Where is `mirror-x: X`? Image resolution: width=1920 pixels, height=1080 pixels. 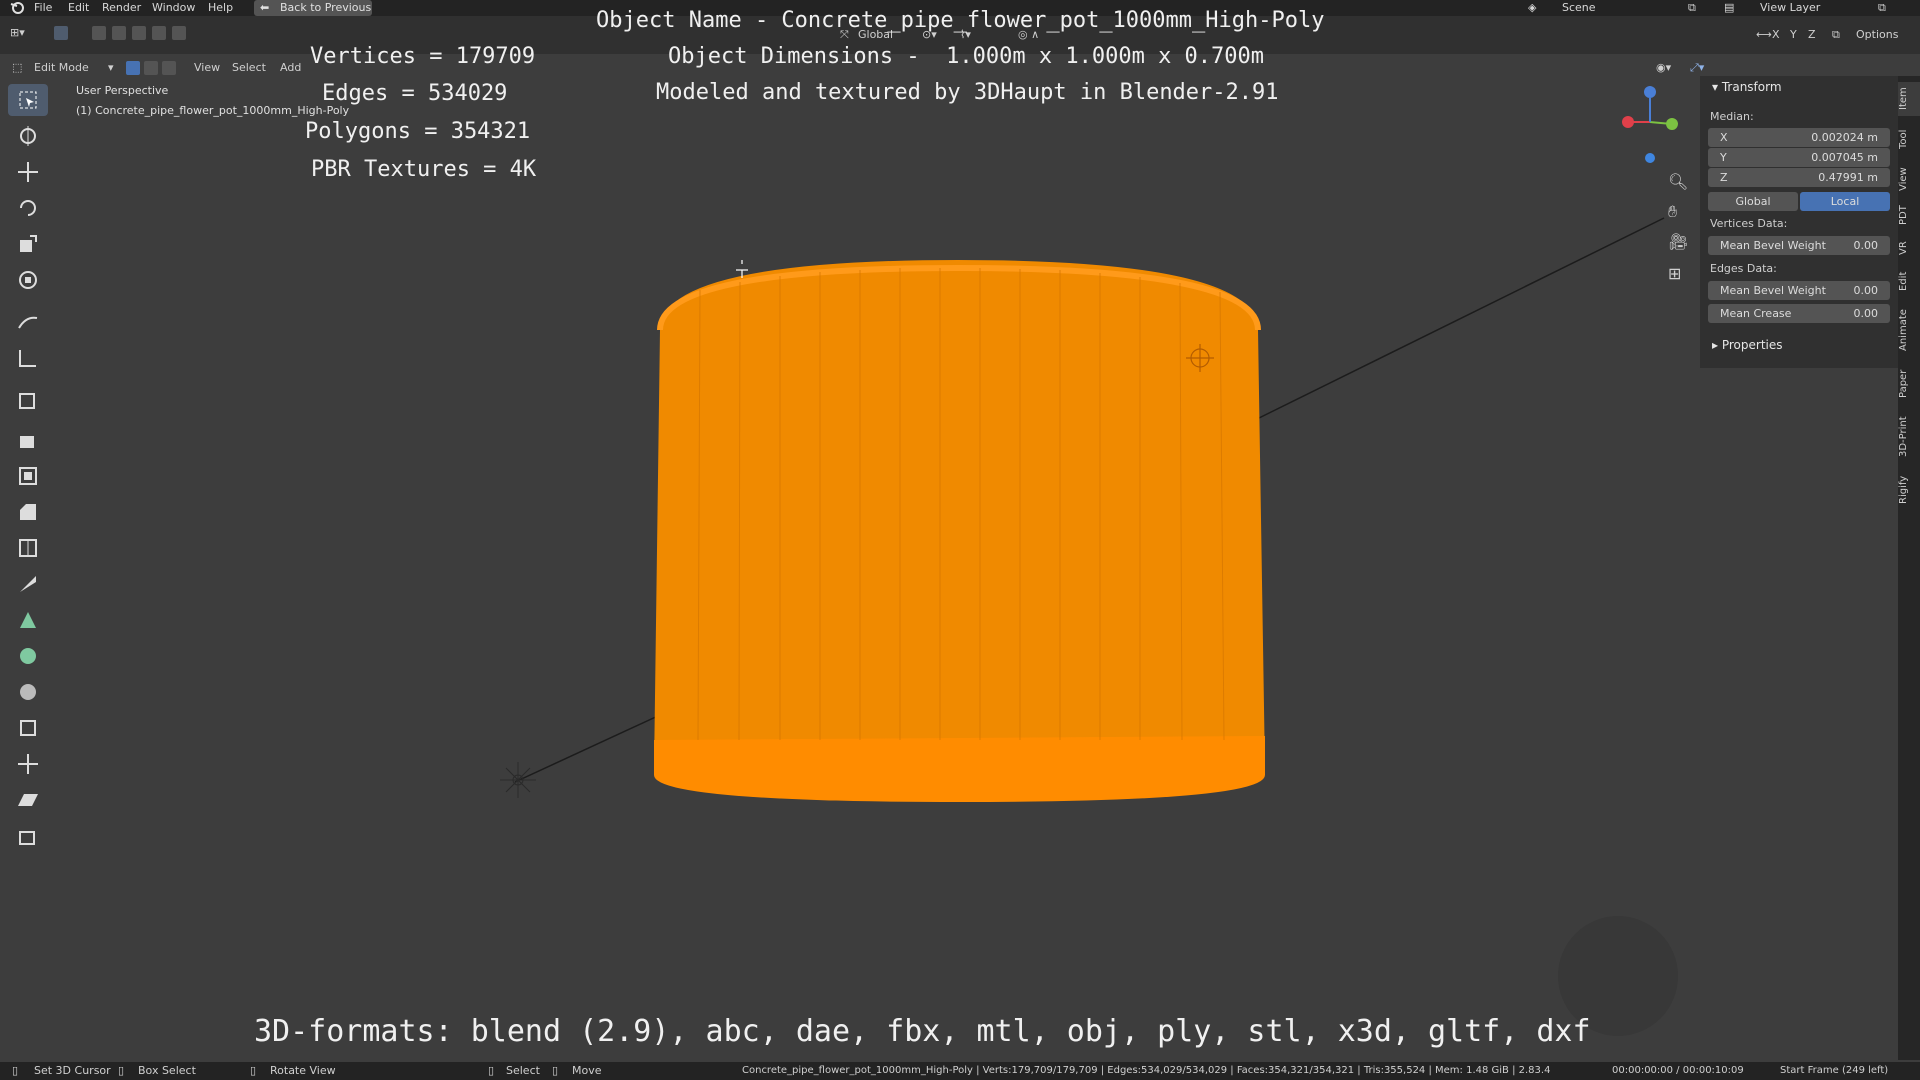
mirror-x: X is located at coordinates (1776, 35).